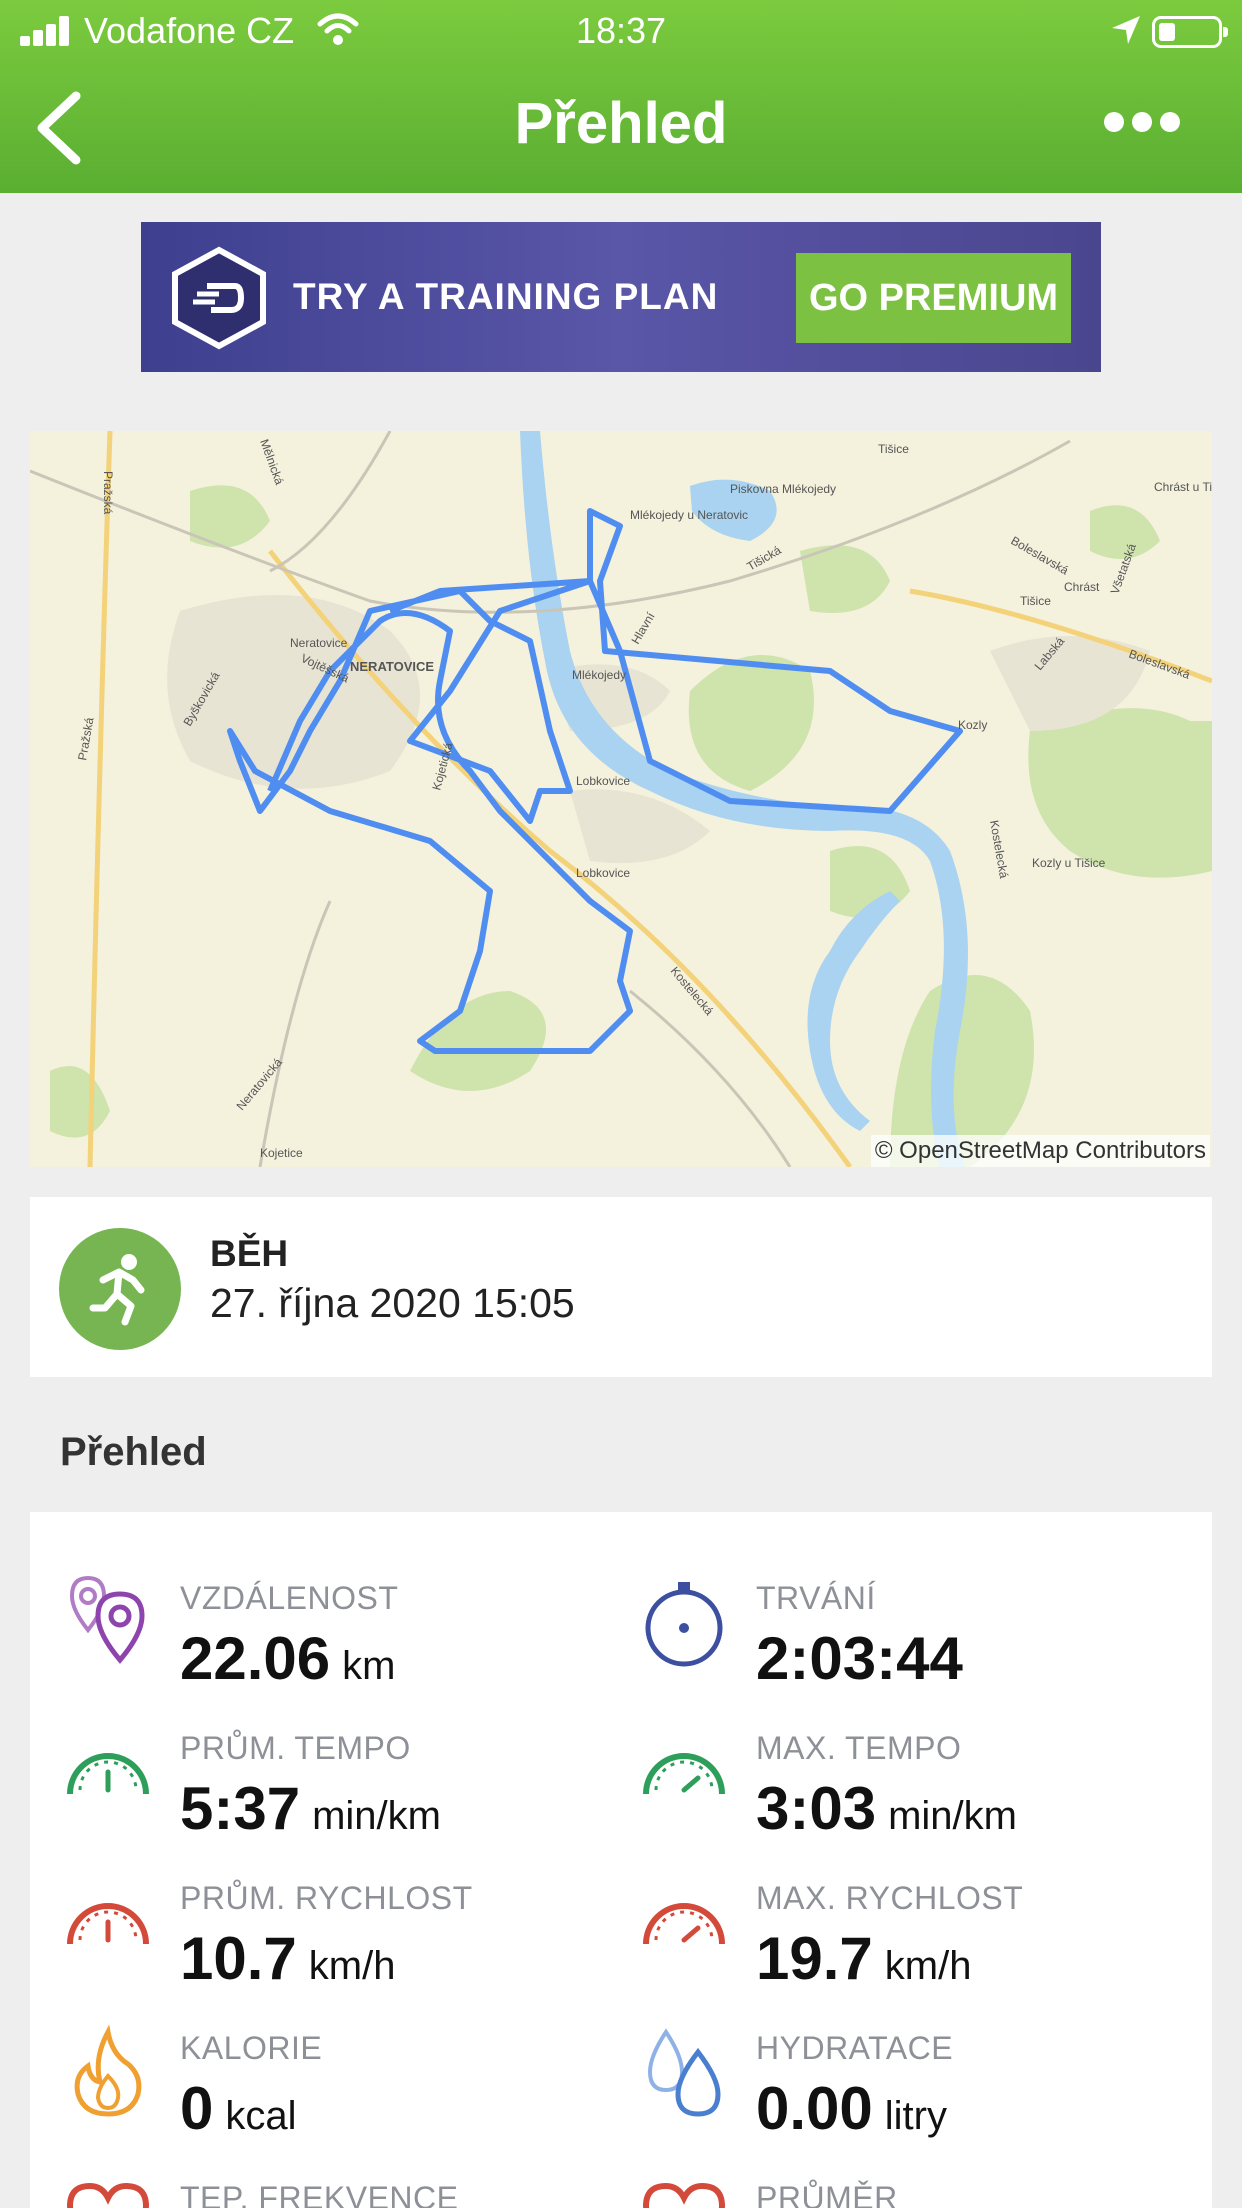  What do you see at coordinates (890, 1898) in the screenshot?
I see `stat-label: MAX. RYCHLOST` at bounding box center [890, 1898].